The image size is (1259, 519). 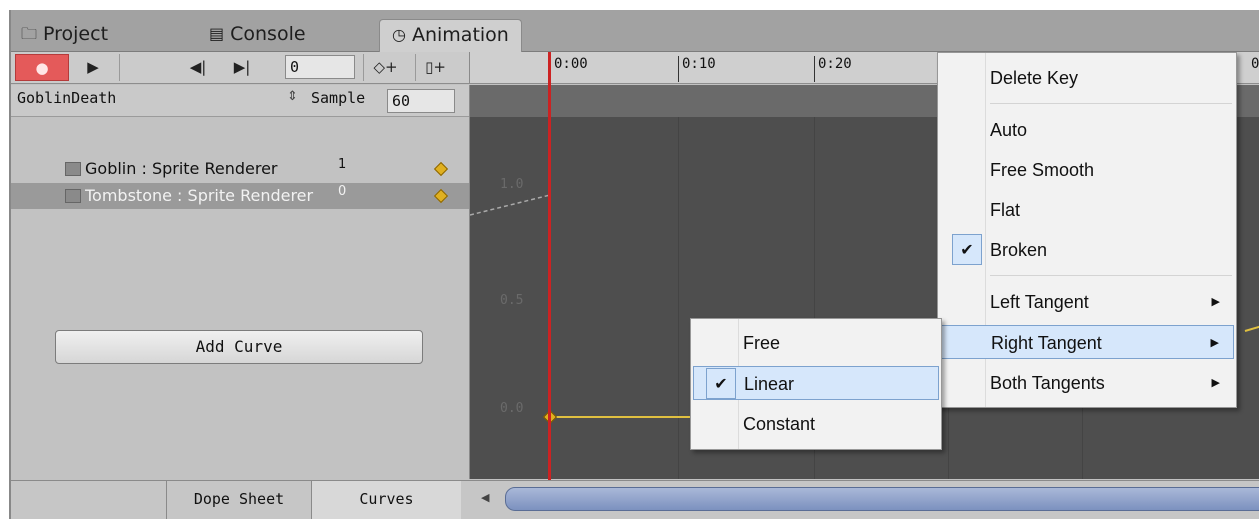 I want to click on next-keyframe-button: ▶|, so click(x=242, y=67).